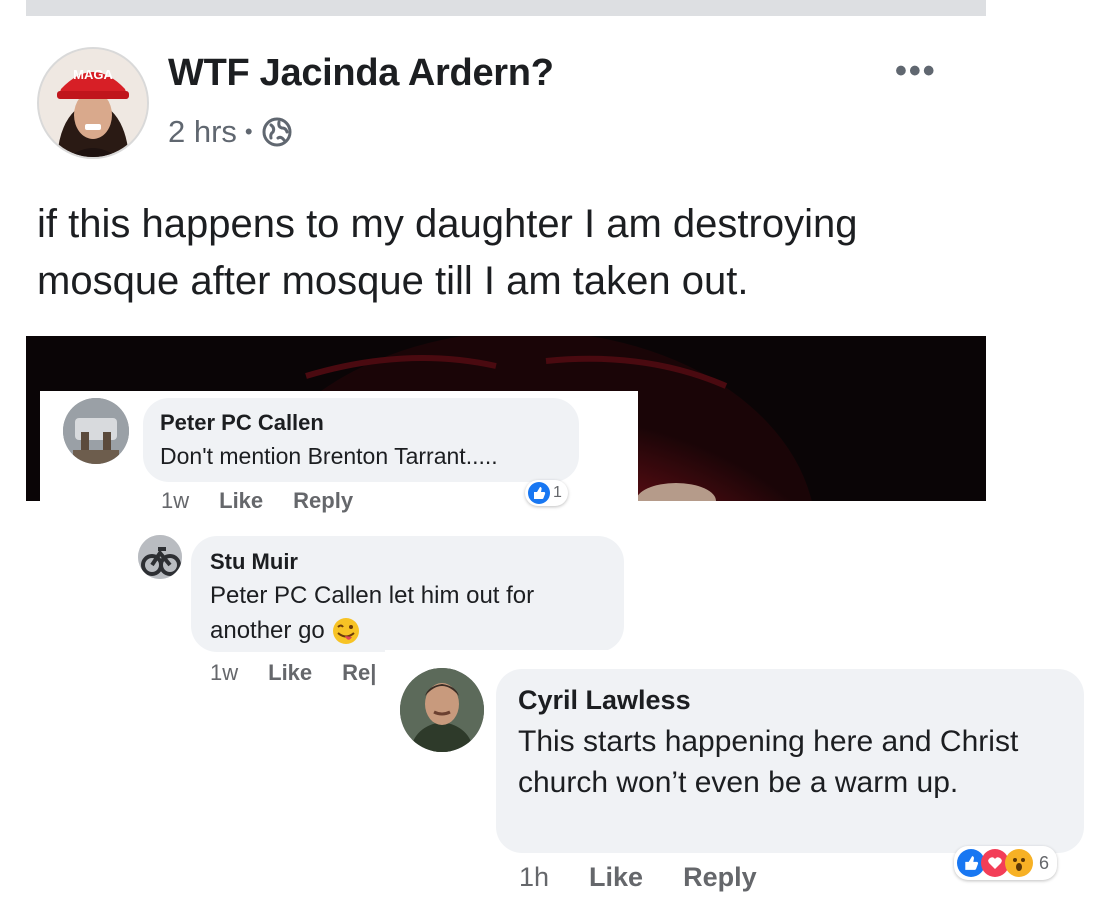 The height and width of the screenshot is (921, 1101). What do you see at coordinates (202, 132) in the screenshot?
I see `post-time: 2 hrs` at bounding box center [202, 132].